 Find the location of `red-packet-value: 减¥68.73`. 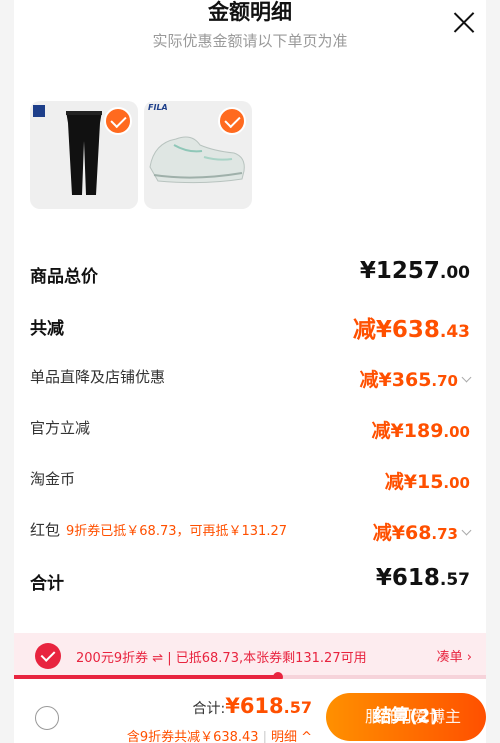

red-packet-value: 减¥68.73 is located at coordinates (422, 531).